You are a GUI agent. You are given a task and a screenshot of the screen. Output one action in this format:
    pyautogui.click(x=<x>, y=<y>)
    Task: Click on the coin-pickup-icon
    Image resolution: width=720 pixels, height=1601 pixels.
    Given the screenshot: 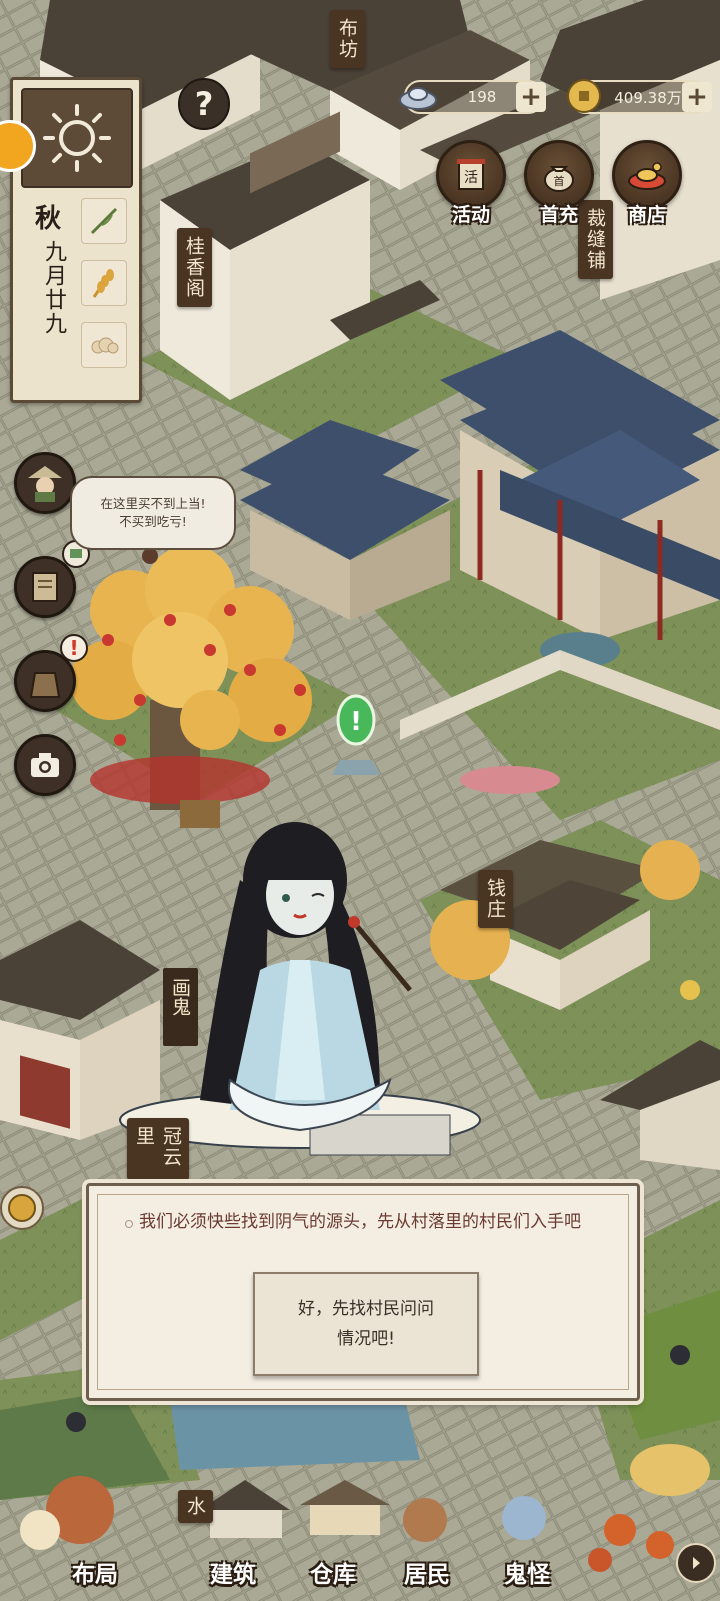 What is the action you would take?
    pyautogui.click(x=22, y=1208)
    